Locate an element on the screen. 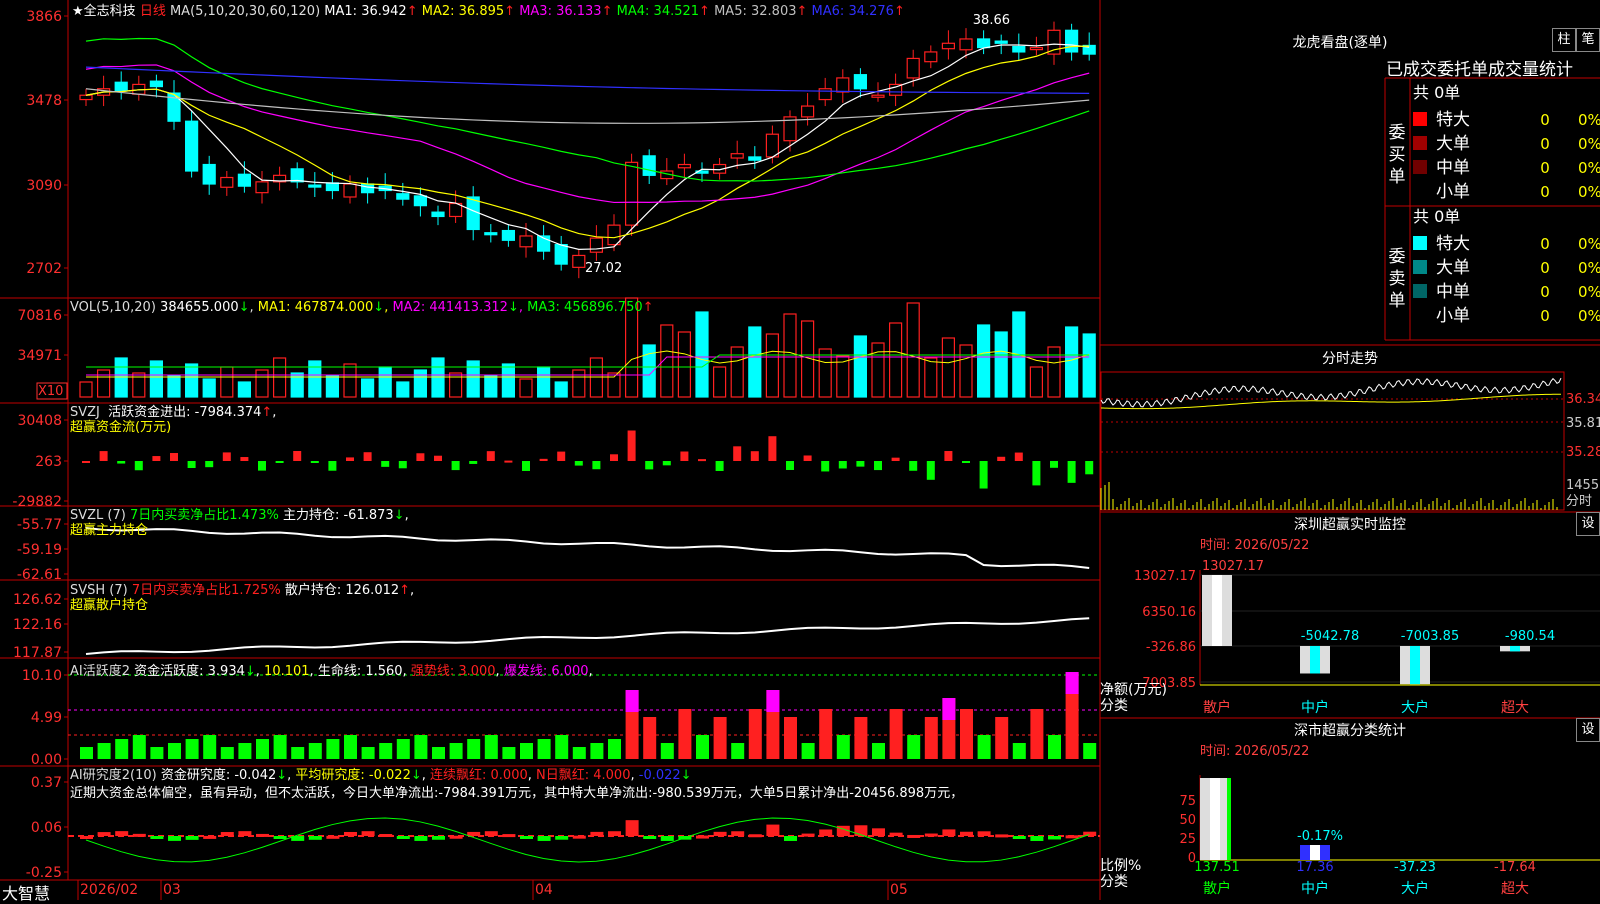  sell-row-count: 0 is located at coordinates (1545, 244).